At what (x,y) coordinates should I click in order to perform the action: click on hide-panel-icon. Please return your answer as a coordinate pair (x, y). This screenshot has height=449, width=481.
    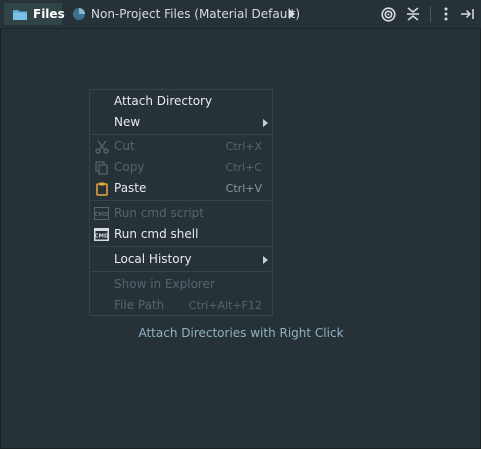
    Looking at the image, I should click on (467, 14).